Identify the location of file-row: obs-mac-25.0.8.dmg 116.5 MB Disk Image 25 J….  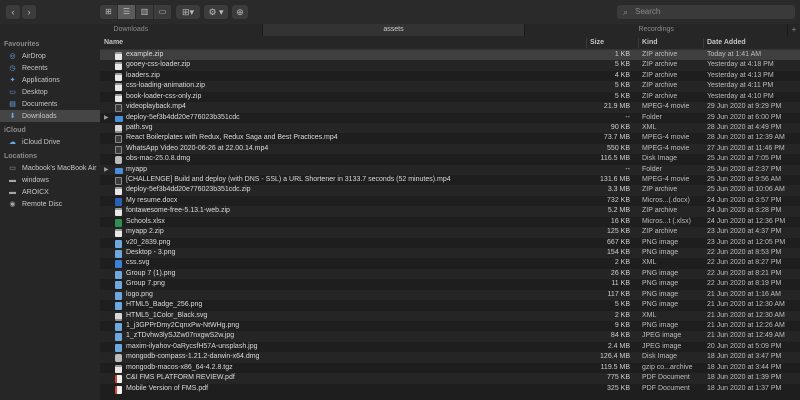
(450, 159).